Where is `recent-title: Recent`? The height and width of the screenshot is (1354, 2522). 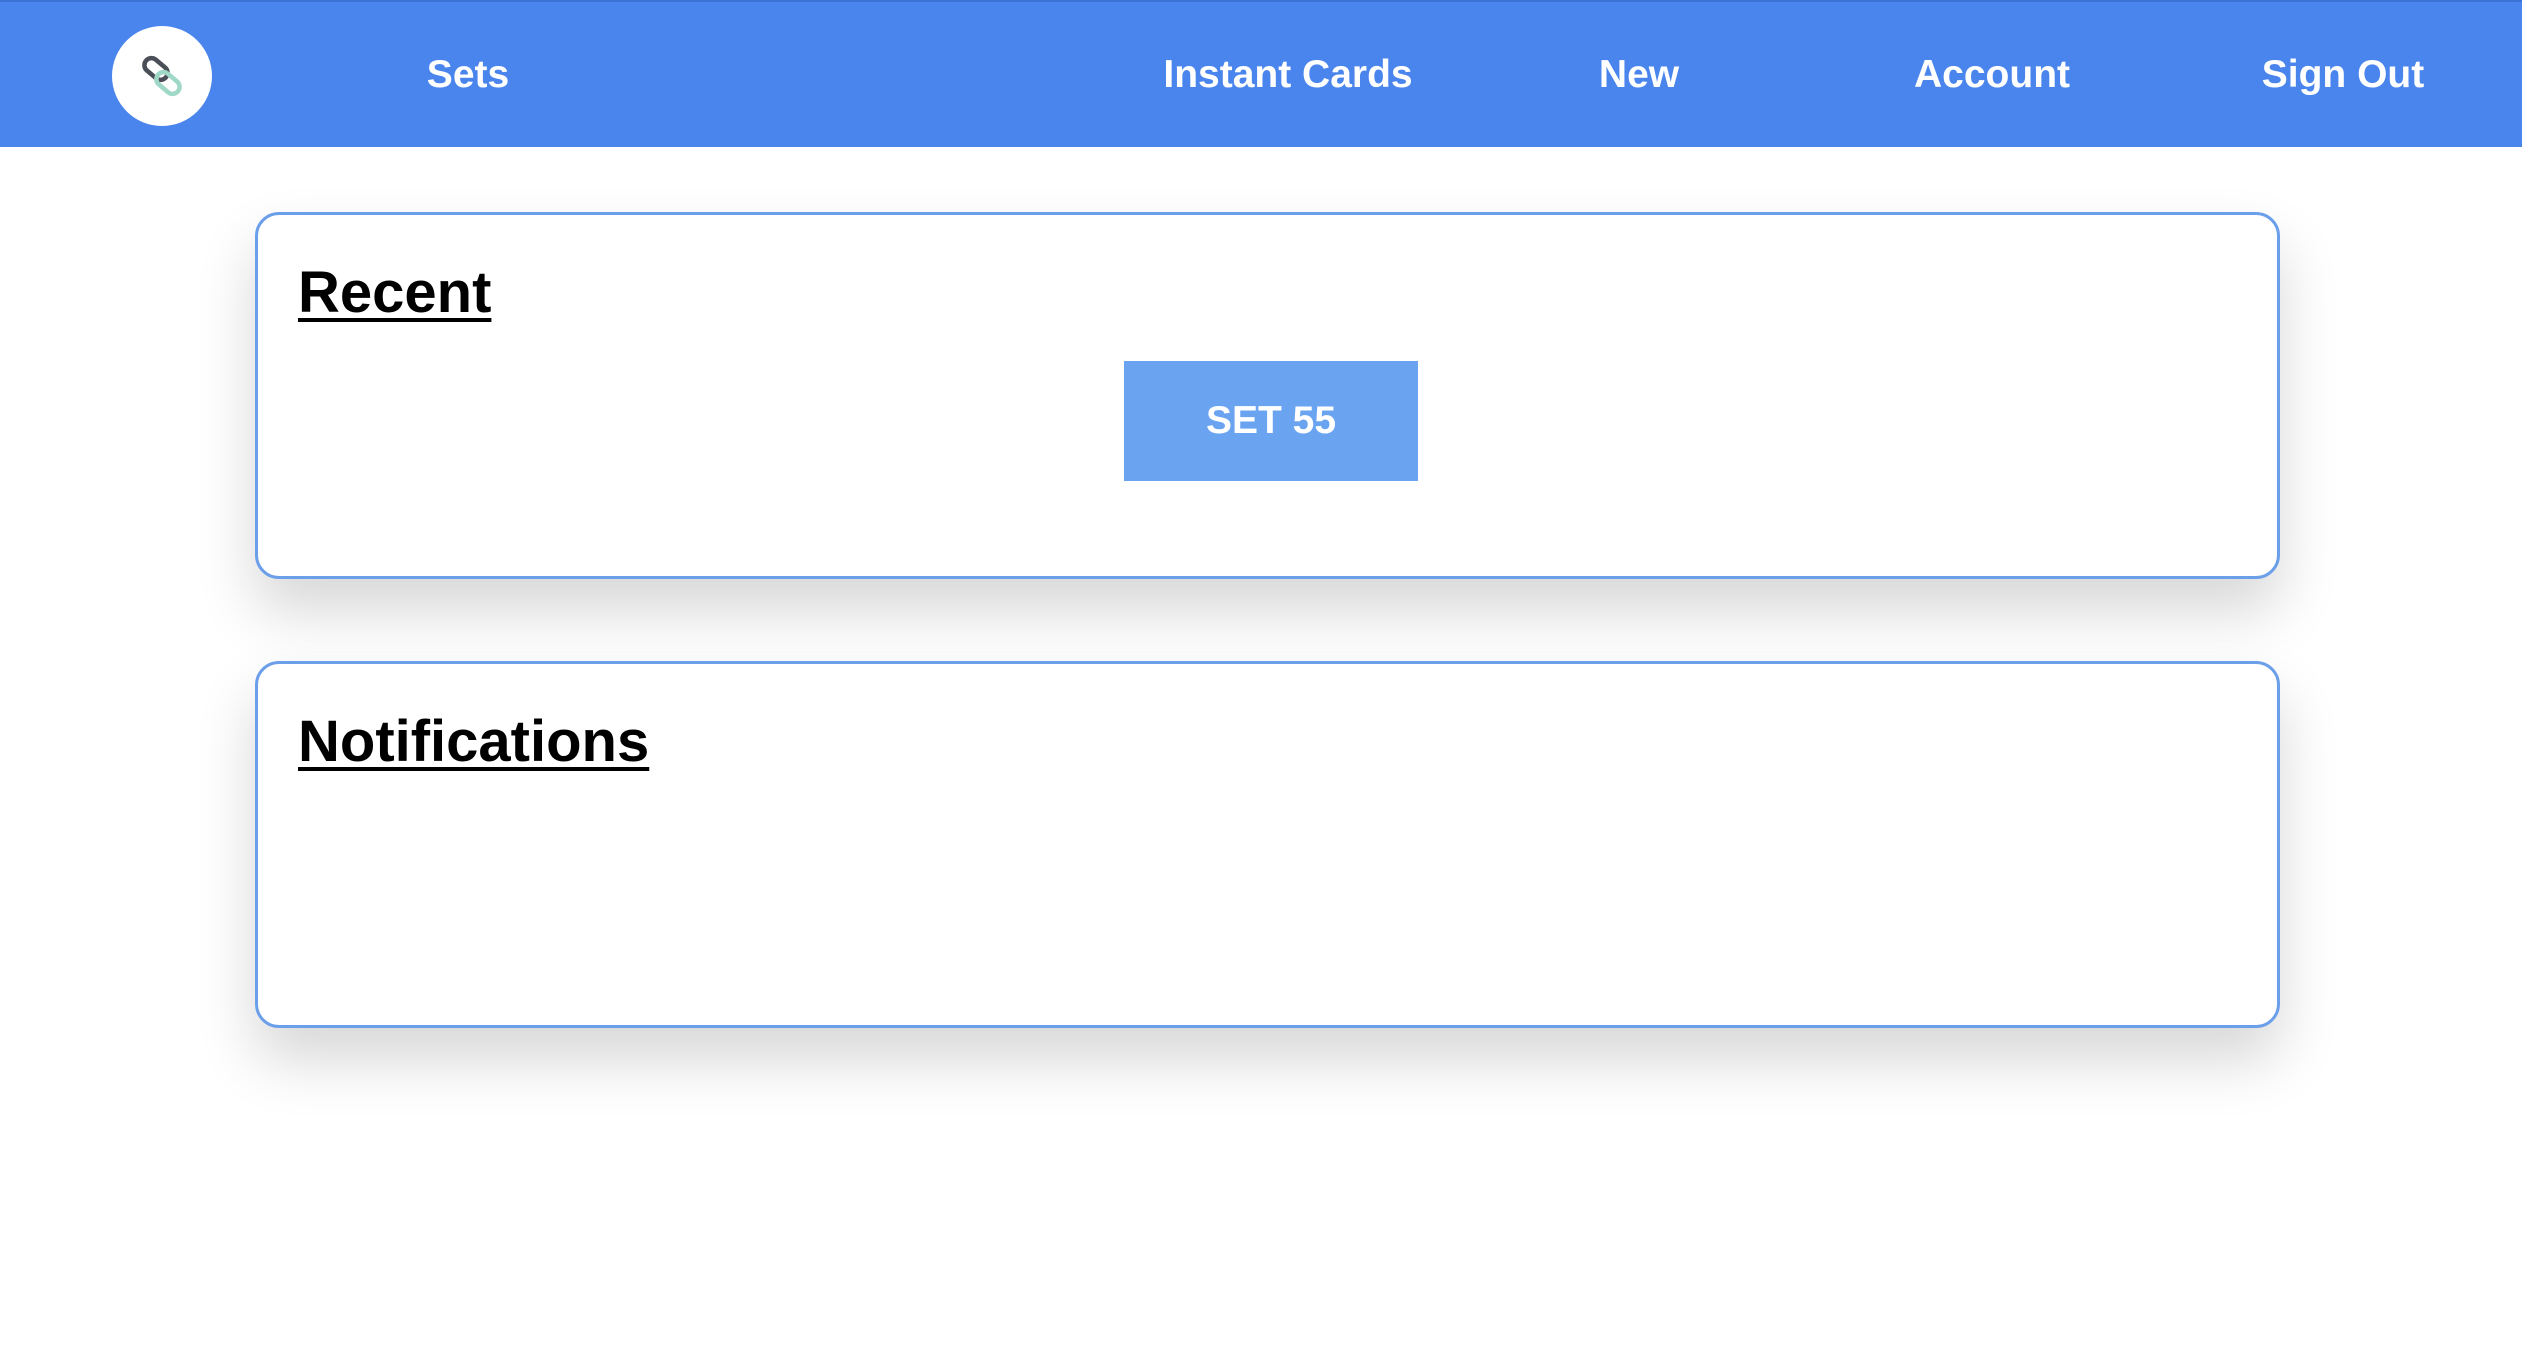
recent-title: Recent is located at coordinates (395, 292).